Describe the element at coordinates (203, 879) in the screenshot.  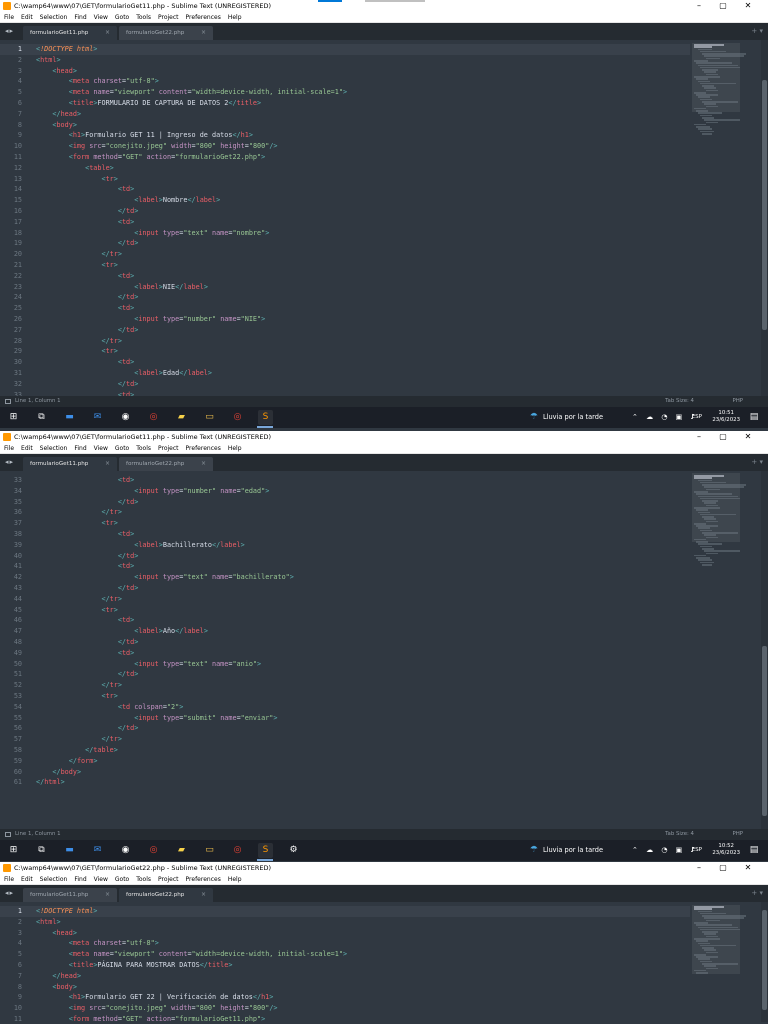
I see `menu-preferences: Preferences` at that location.